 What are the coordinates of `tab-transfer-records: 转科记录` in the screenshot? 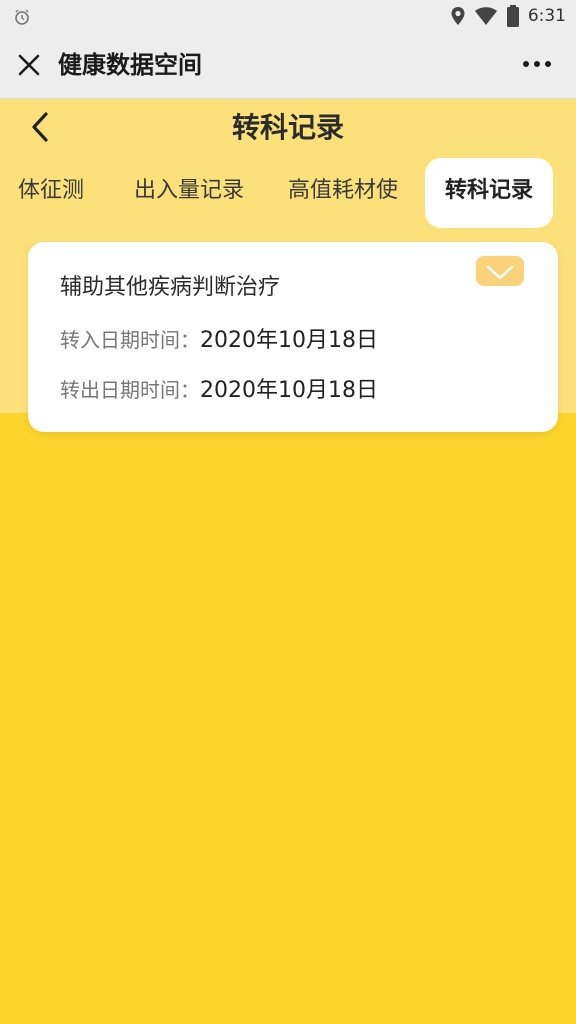 It's located at (489, 193).